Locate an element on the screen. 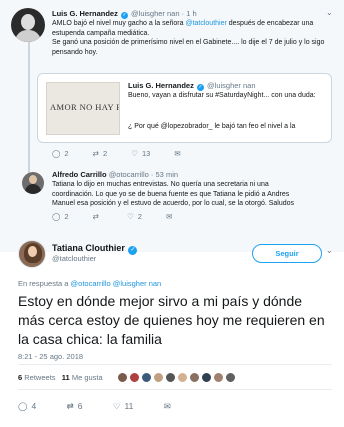  reply-count: 4 is located at coordinates (34, 406).